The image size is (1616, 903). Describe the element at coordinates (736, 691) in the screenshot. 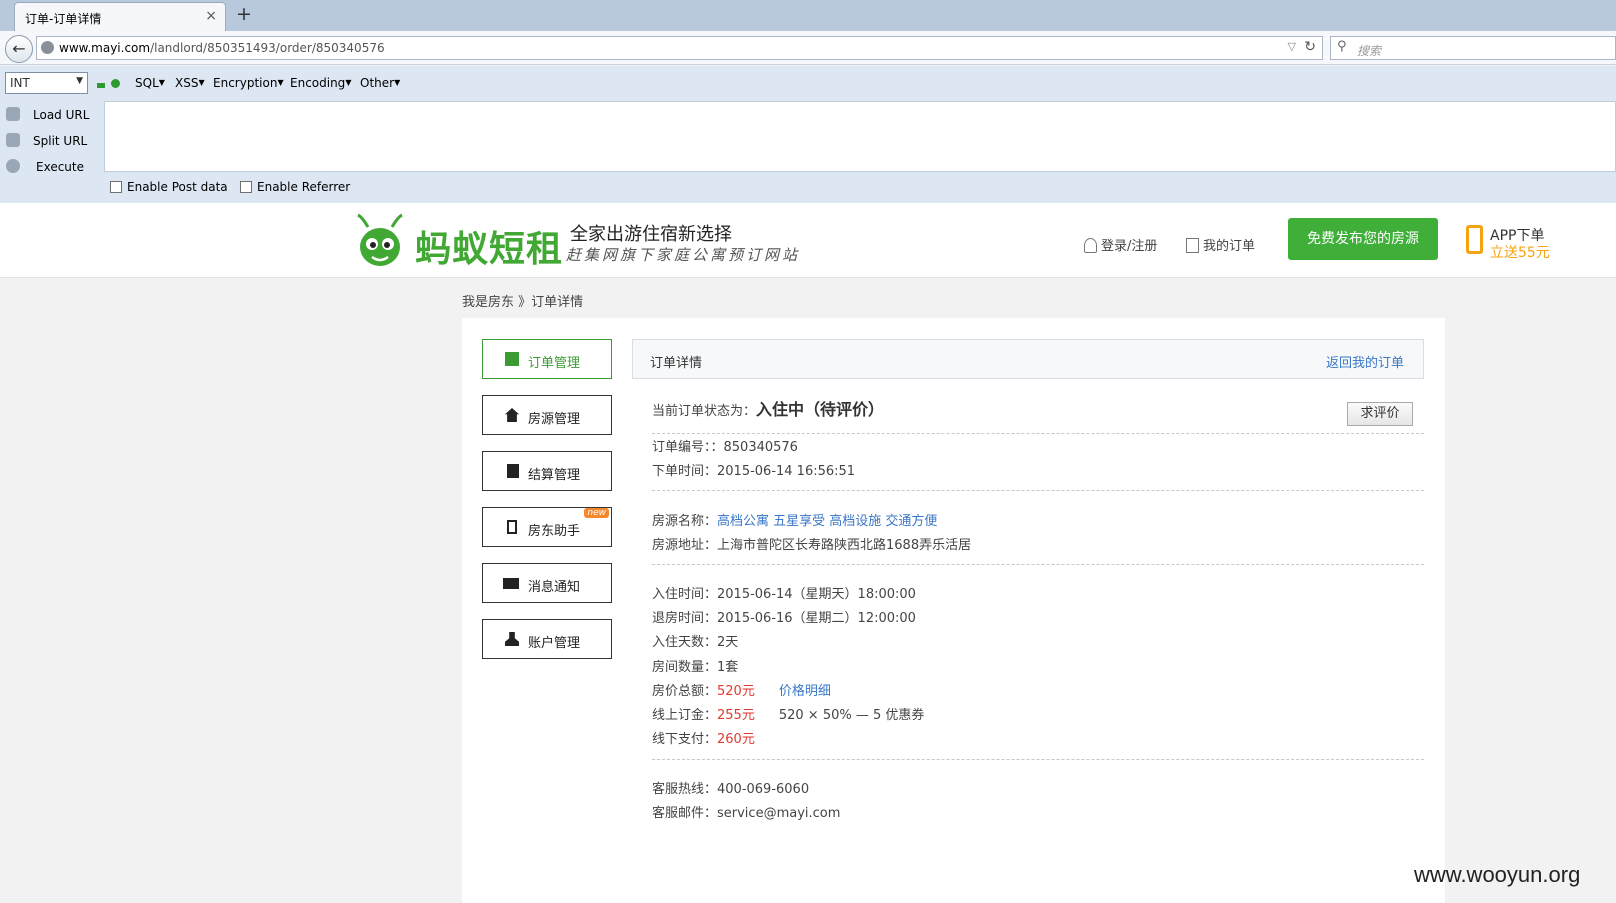

I see `total-price-value: 520元` at that location.